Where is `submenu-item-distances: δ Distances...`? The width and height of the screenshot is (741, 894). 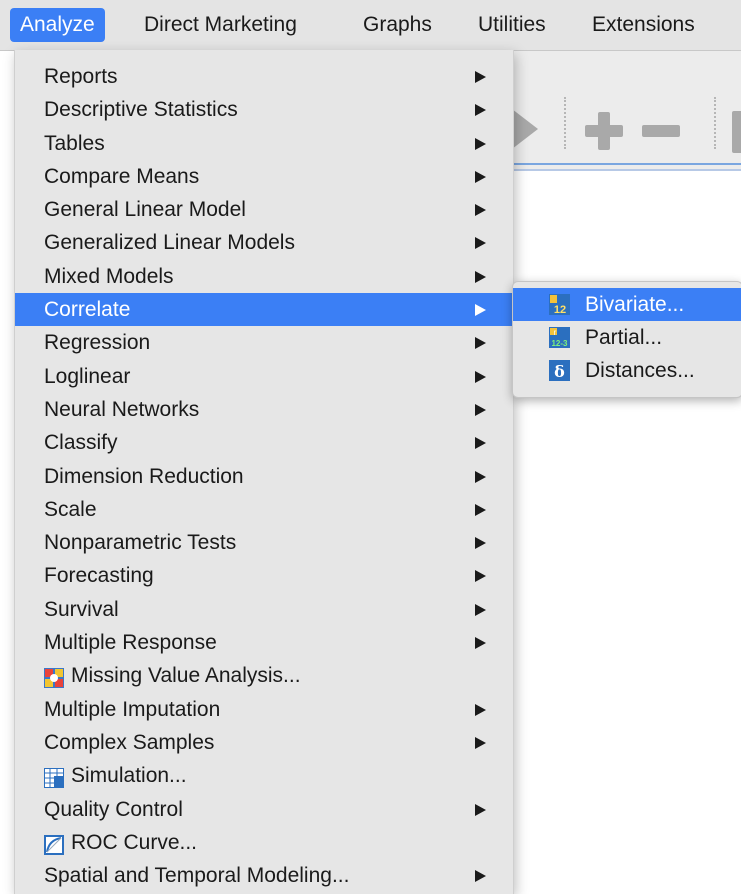
submenu-item-distances: δ Distances... is located at coordinates (627, 370).